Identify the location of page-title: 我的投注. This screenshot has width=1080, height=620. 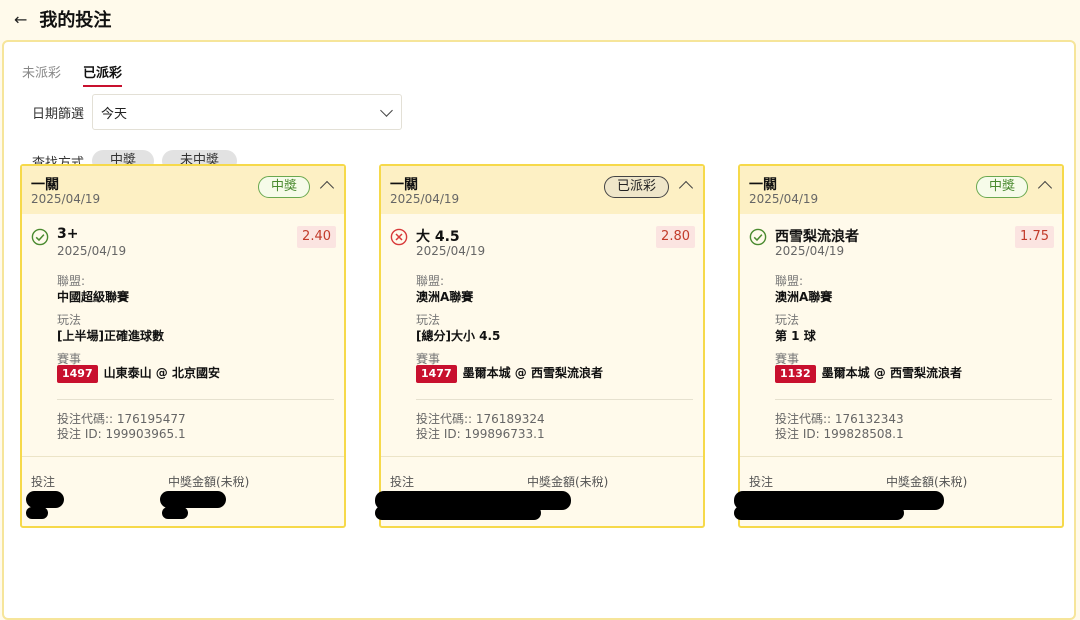
(75, 20).